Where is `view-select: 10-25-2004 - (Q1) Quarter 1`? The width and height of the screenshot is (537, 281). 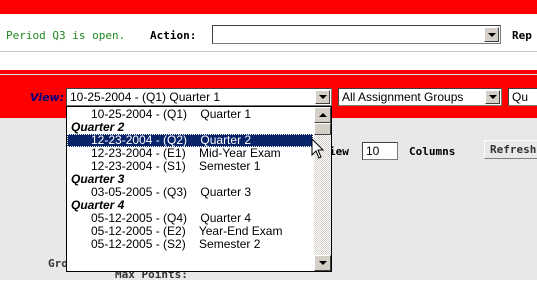 view-select: 10-25-2004 - (Q1) Quarter 1 is located at coordinates (199, 97).